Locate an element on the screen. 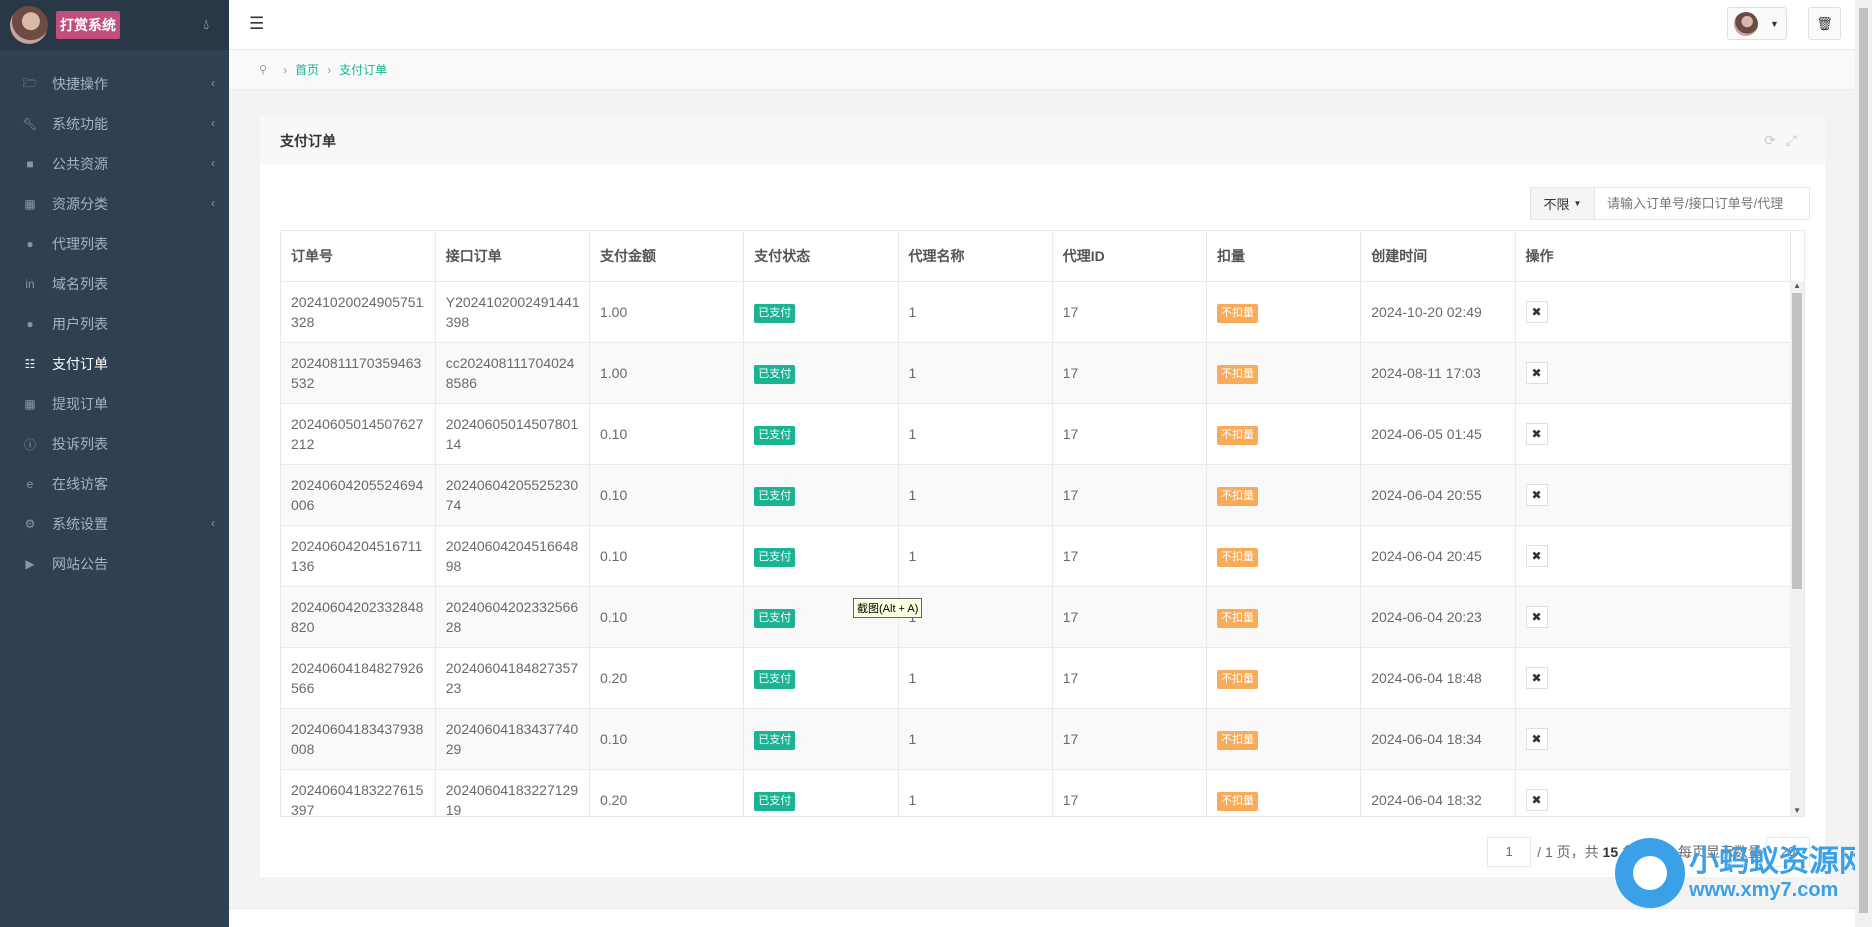  deduct-badge: 不扣量 is located at coordinates (1237, 435).